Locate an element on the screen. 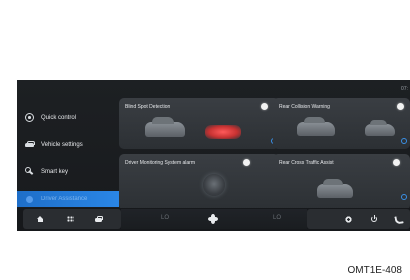 The image size is (410, 280). sidebar-item-label: Smart key is located at coordinates (55, 171).